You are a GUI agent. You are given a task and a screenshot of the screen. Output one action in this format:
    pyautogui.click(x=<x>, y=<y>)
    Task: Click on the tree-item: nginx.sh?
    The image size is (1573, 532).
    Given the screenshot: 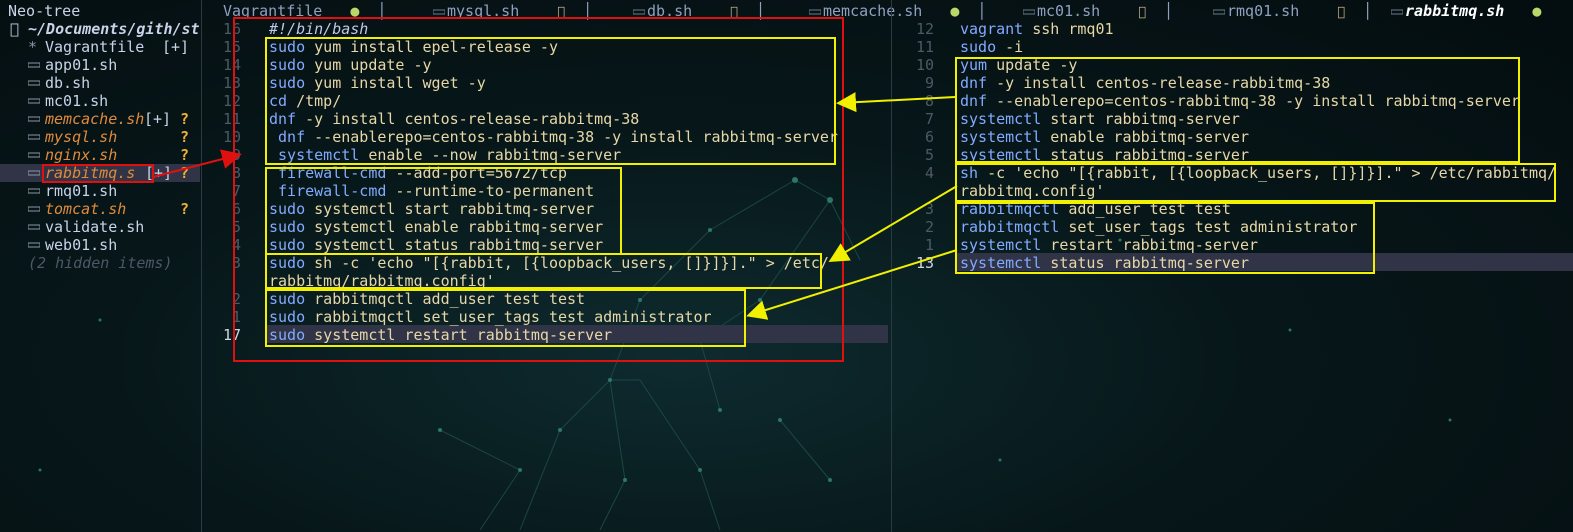 What is the action you would take?
    pyautogui.click(x=100, y=155)
    